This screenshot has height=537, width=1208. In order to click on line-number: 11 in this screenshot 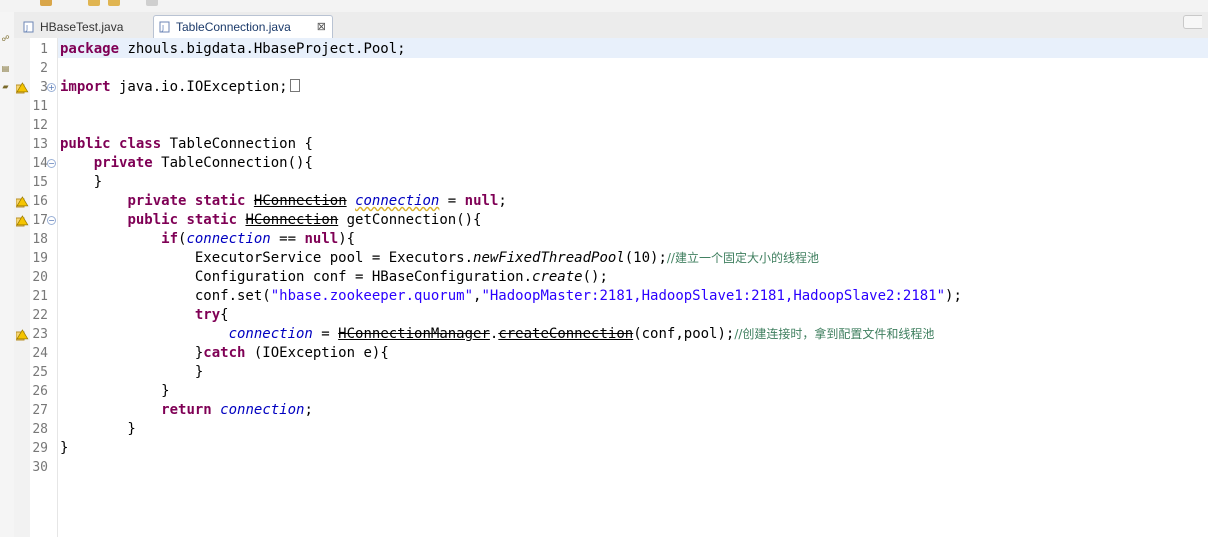, I will do `click(40, 106)`.